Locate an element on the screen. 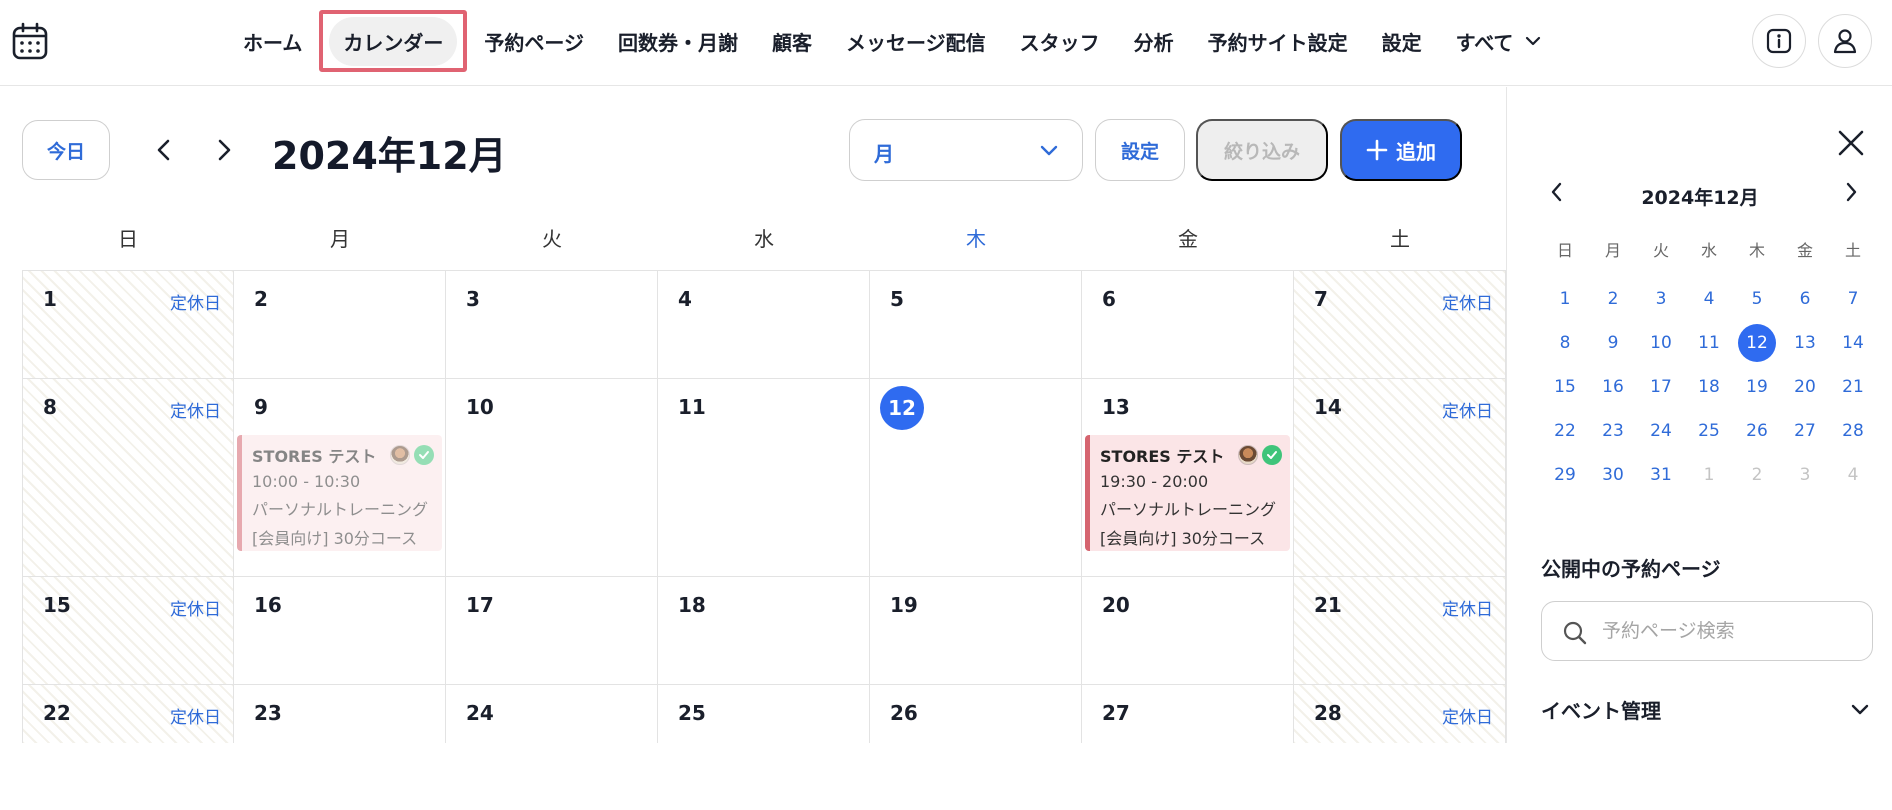 This screenshot has width=1892, height=810. mini-day: 7 is located at coordinates (1853, 299).